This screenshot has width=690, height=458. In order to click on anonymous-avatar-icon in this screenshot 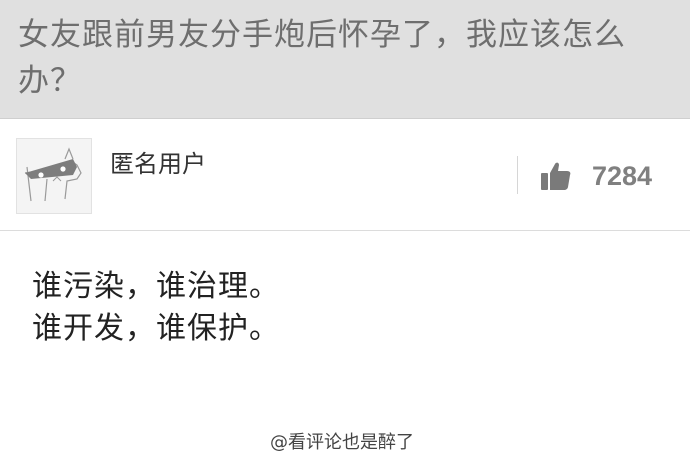, I will do `click(54, 176)`.